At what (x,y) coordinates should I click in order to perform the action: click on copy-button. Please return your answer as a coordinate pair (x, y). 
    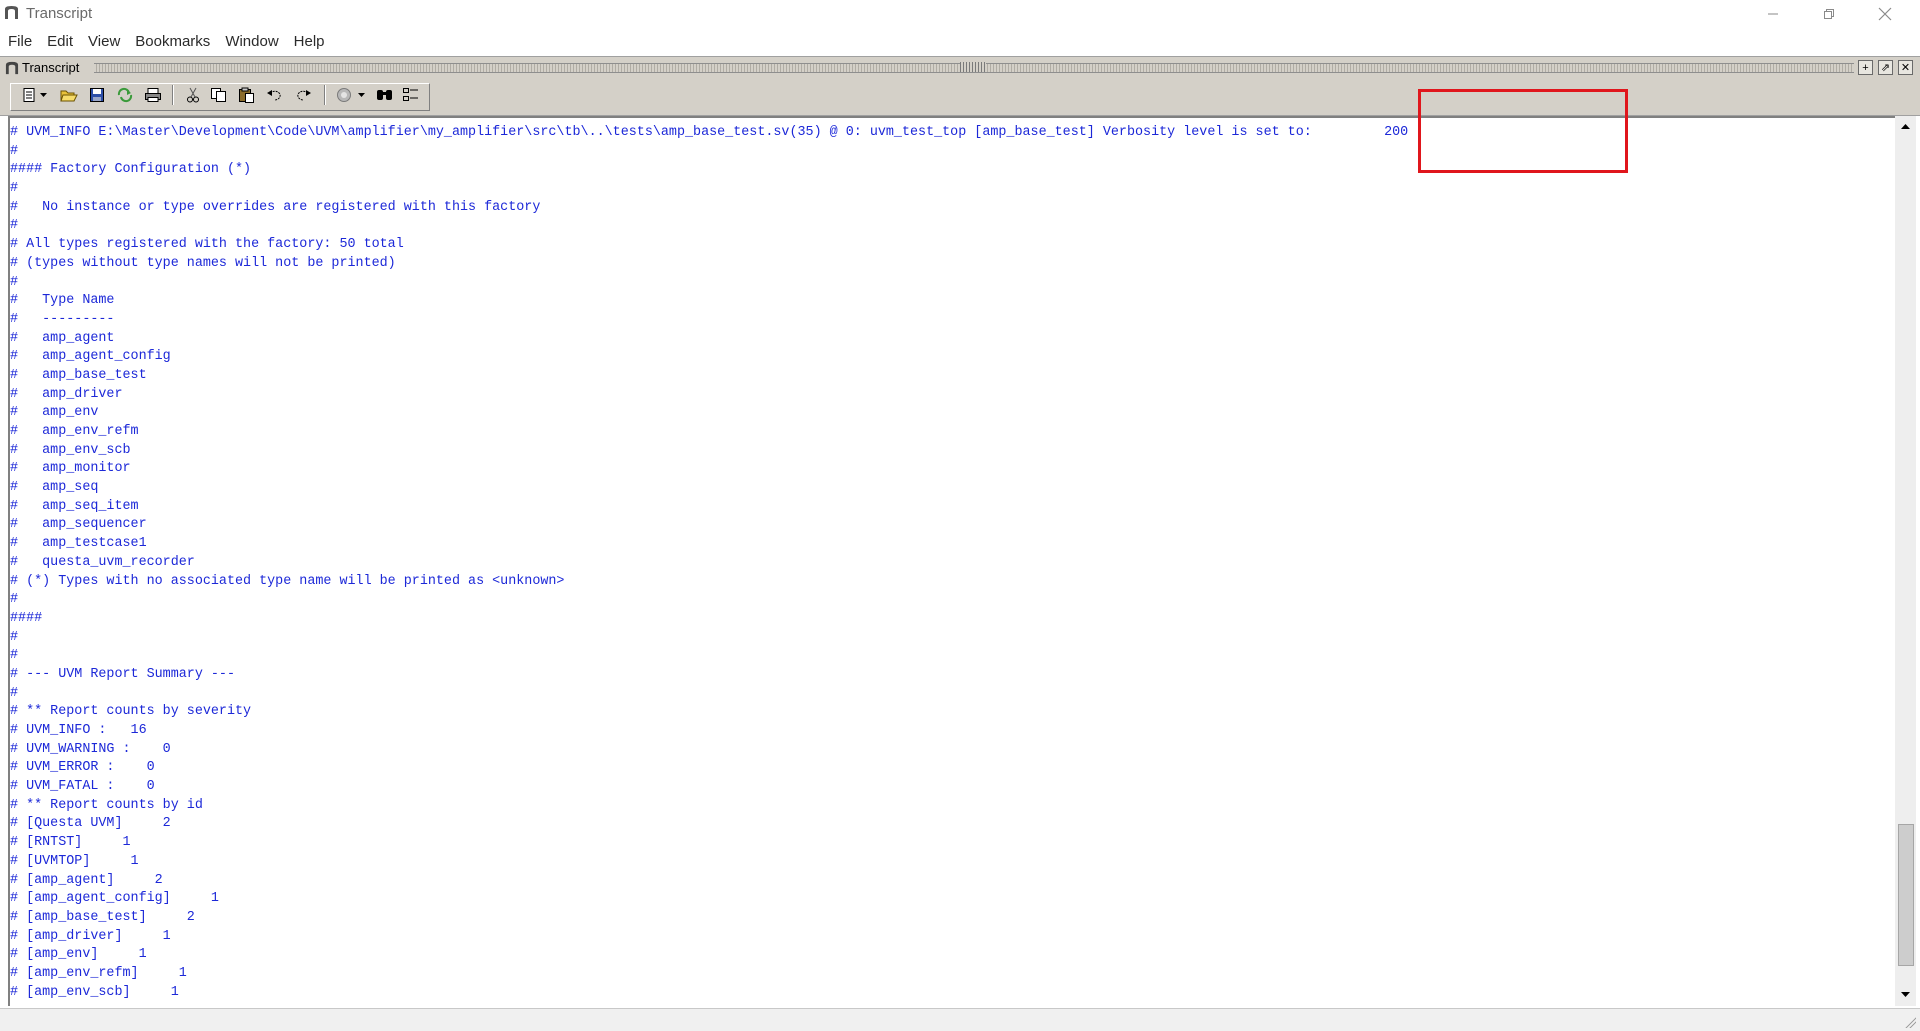
    Looking at the image, I should click on (219, 95).